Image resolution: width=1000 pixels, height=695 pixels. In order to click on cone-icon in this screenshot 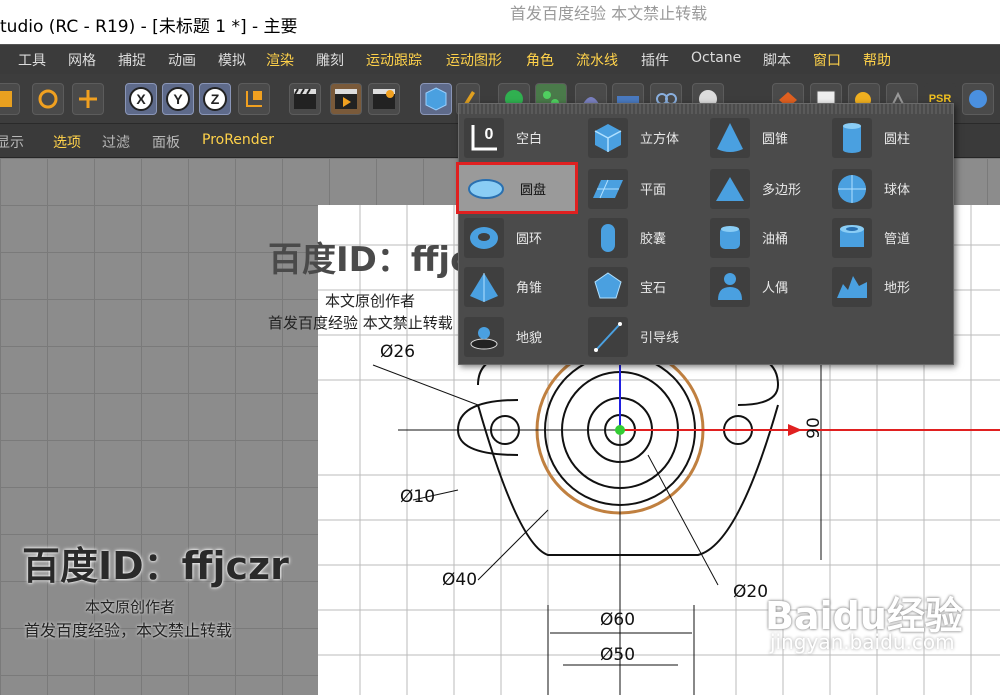, I will do `click(730, 137)`.